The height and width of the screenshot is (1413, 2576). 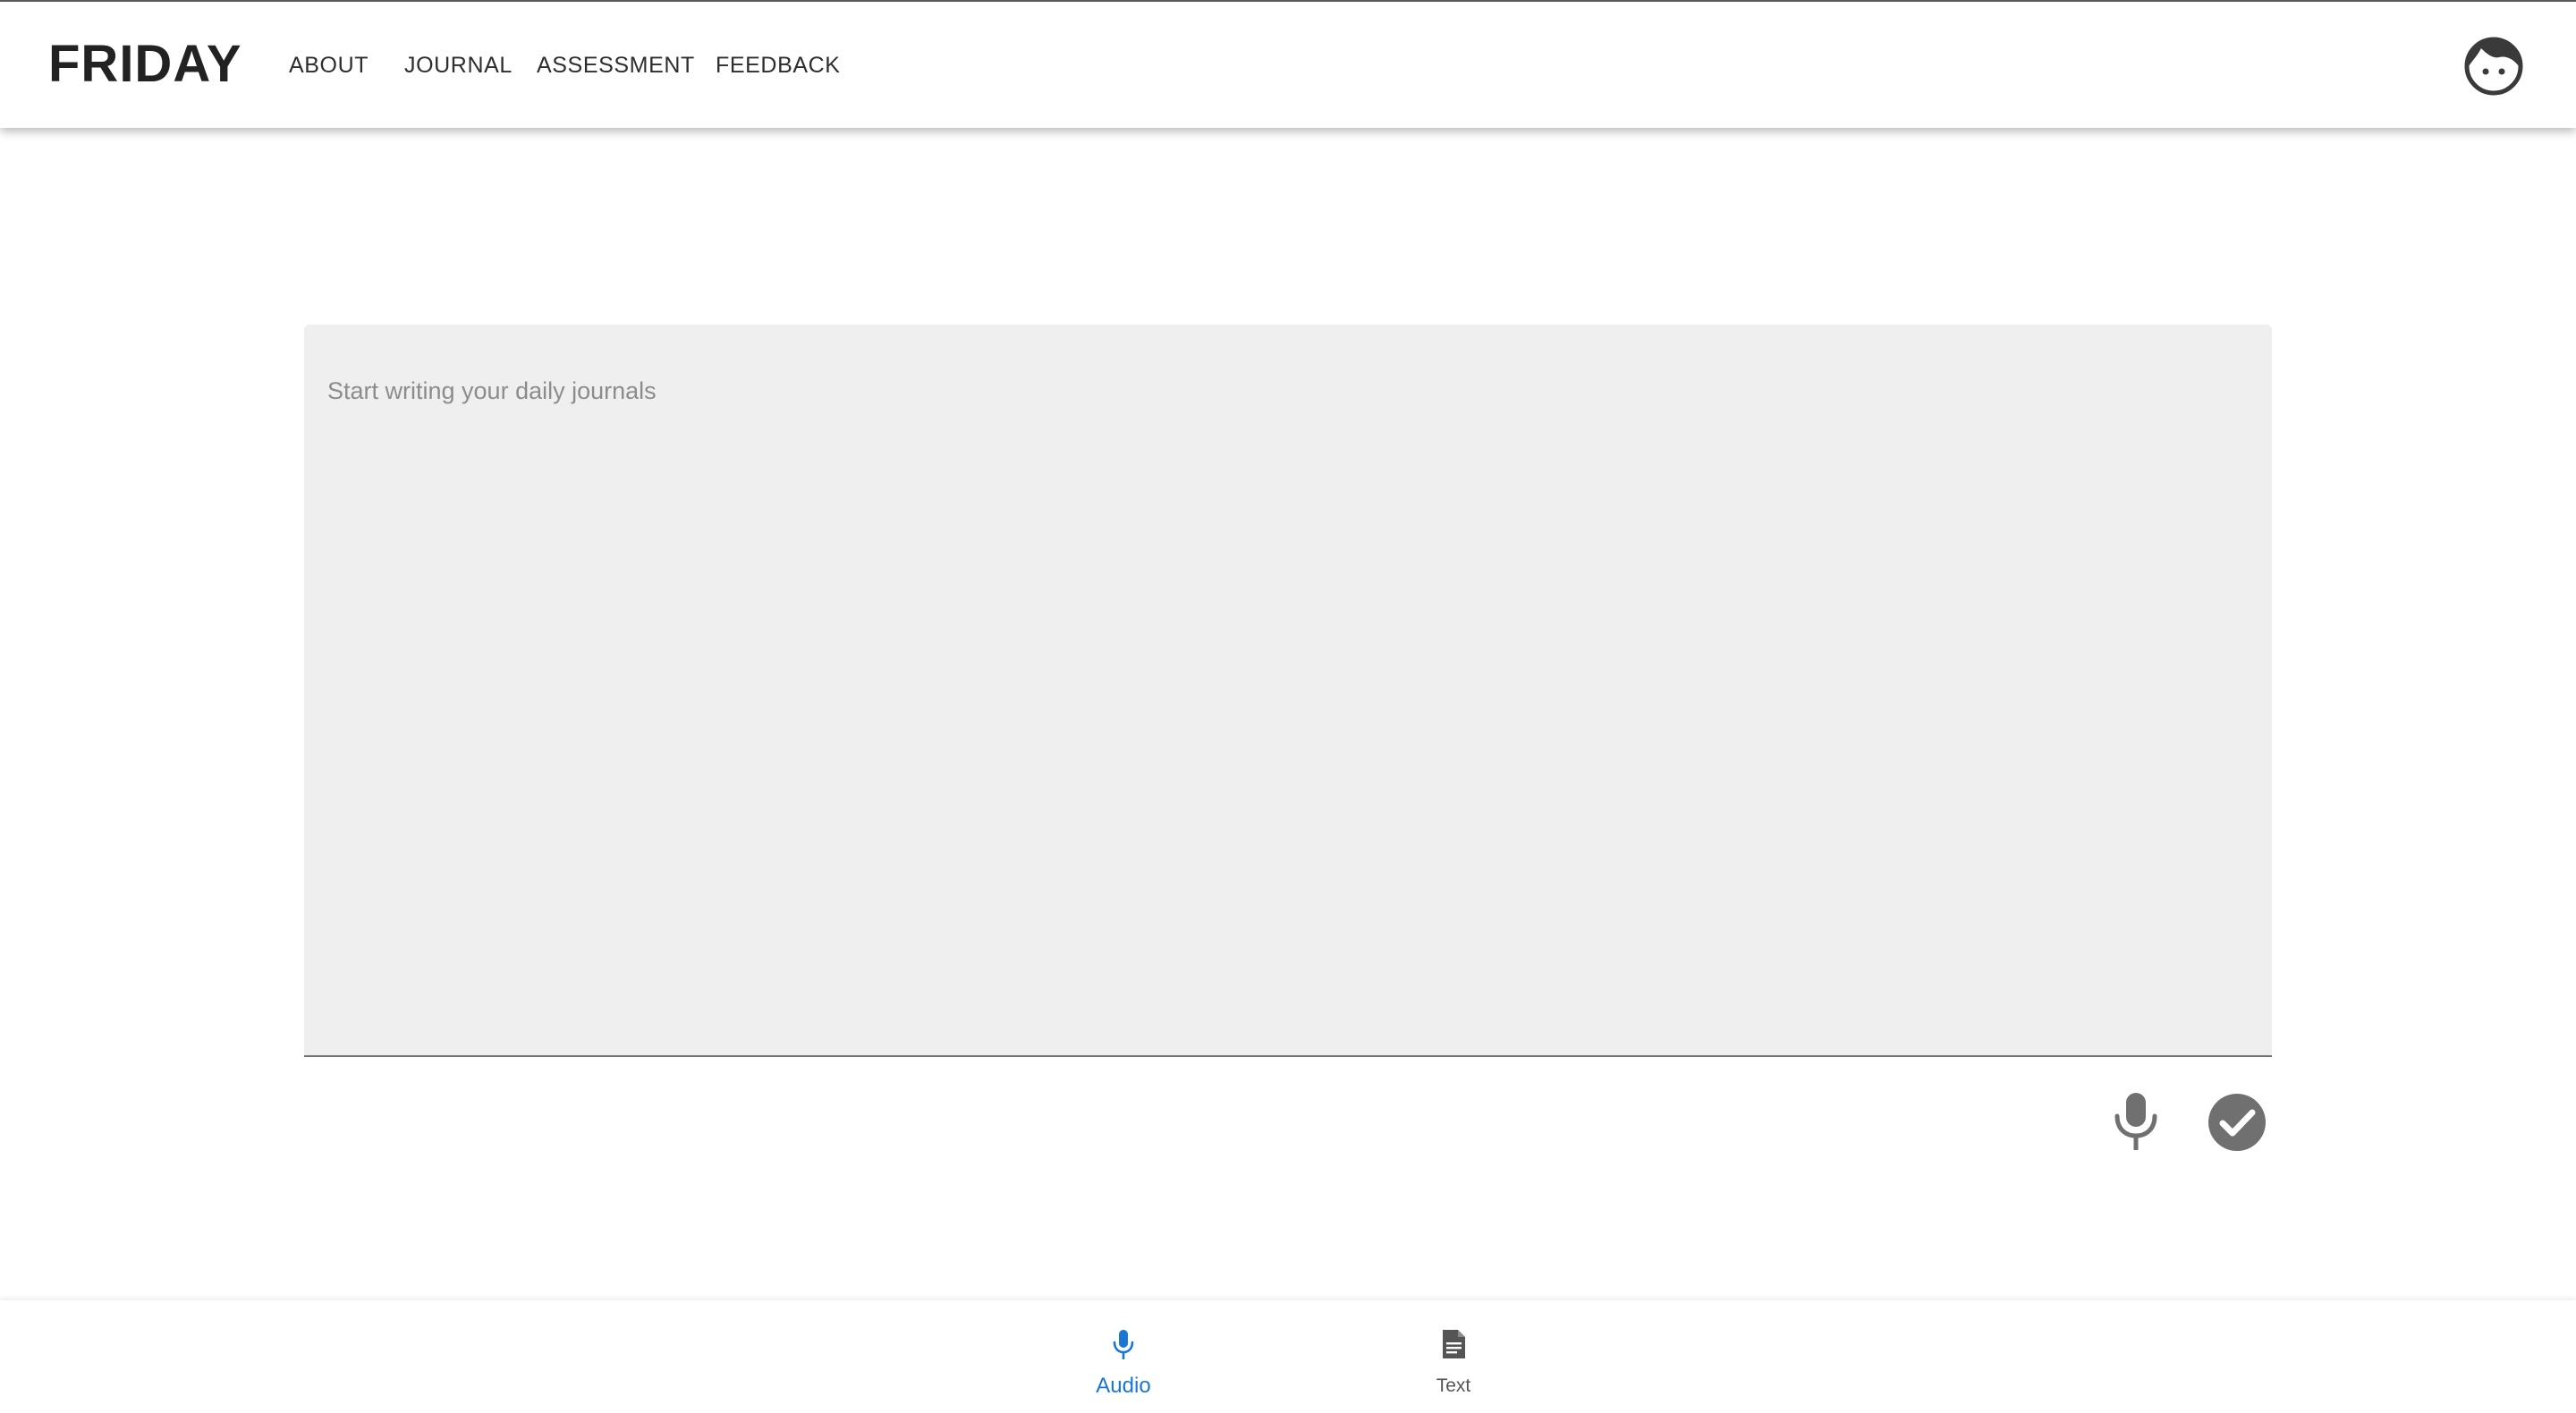 What do you see at coordinates (1453, 1385) in the screenshot?
I see `bottom-nav-text-label: Text` at bounding box center [1453, 1385].